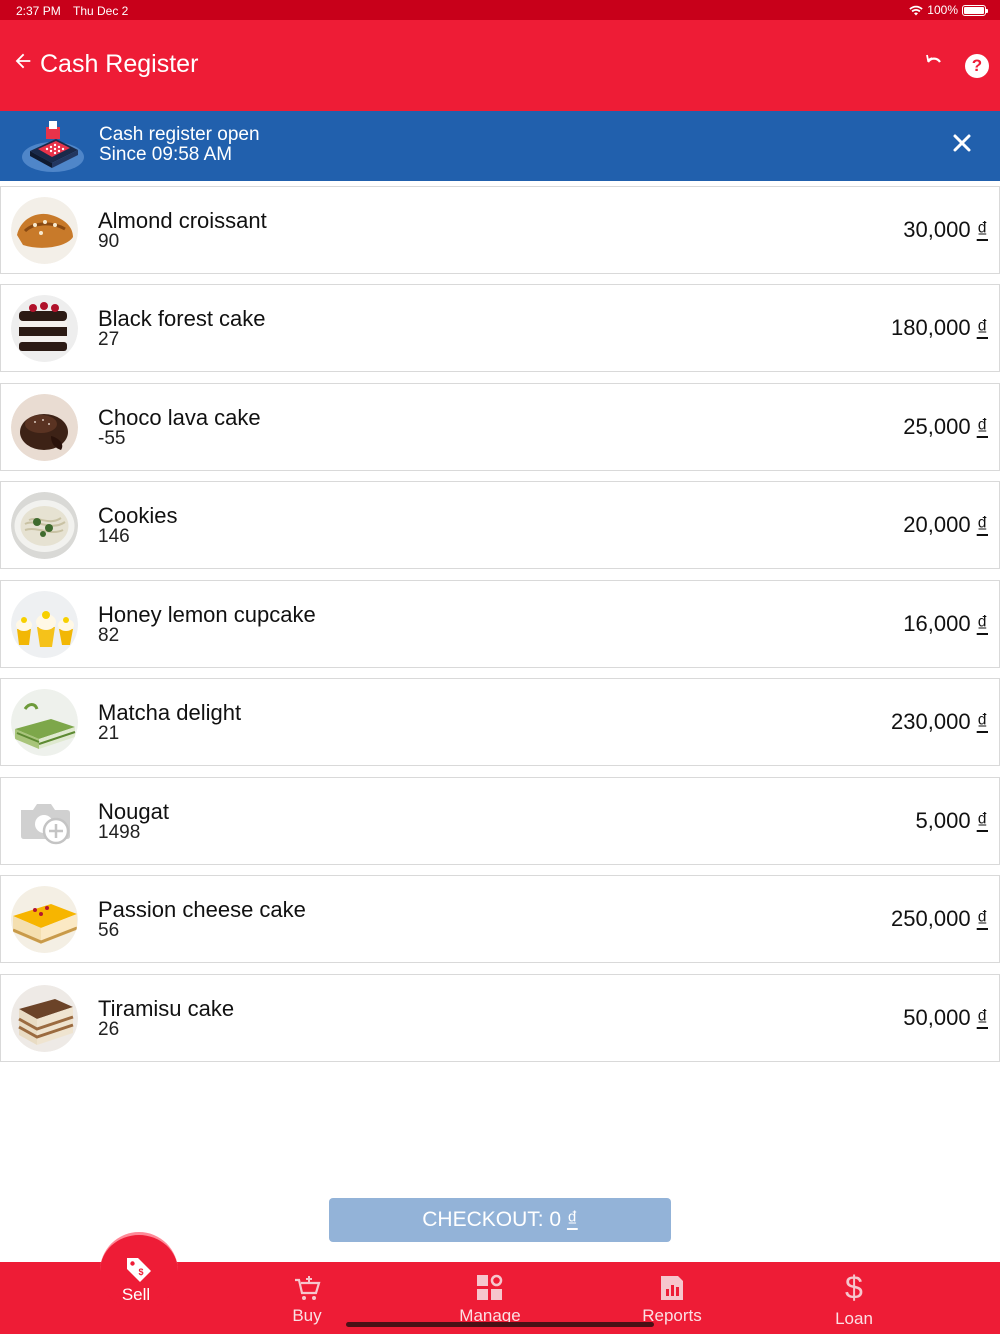 The width and height of the screenshot is (1000, 1334). I want to click on matcha-delight-image, so click(44, 722).